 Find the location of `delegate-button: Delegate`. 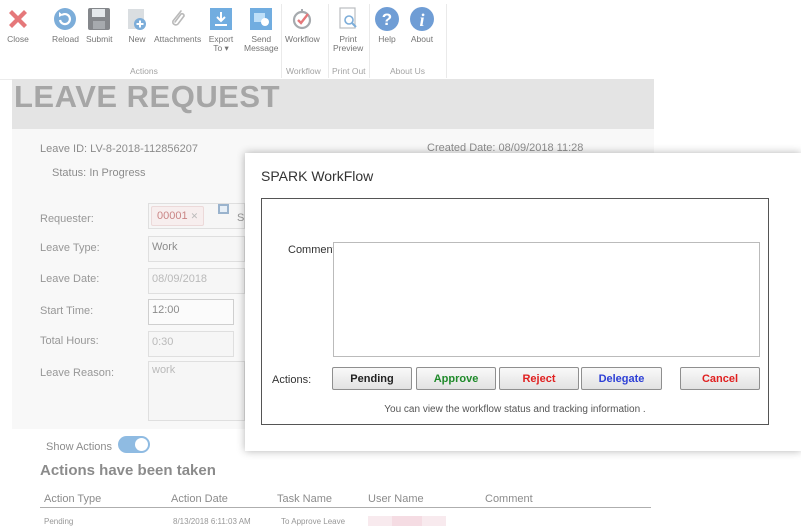

delegate-button: Delegate is located at coordinates (621, 378).